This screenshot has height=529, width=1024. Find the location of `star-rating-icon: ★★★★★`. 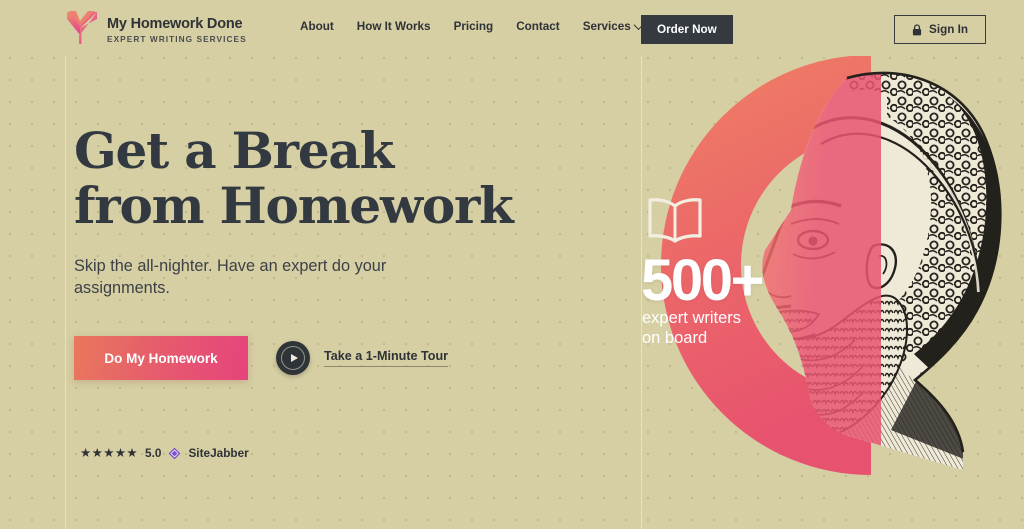

star-rating-icon: ★★★★★ is located at coordinates (109, 452).